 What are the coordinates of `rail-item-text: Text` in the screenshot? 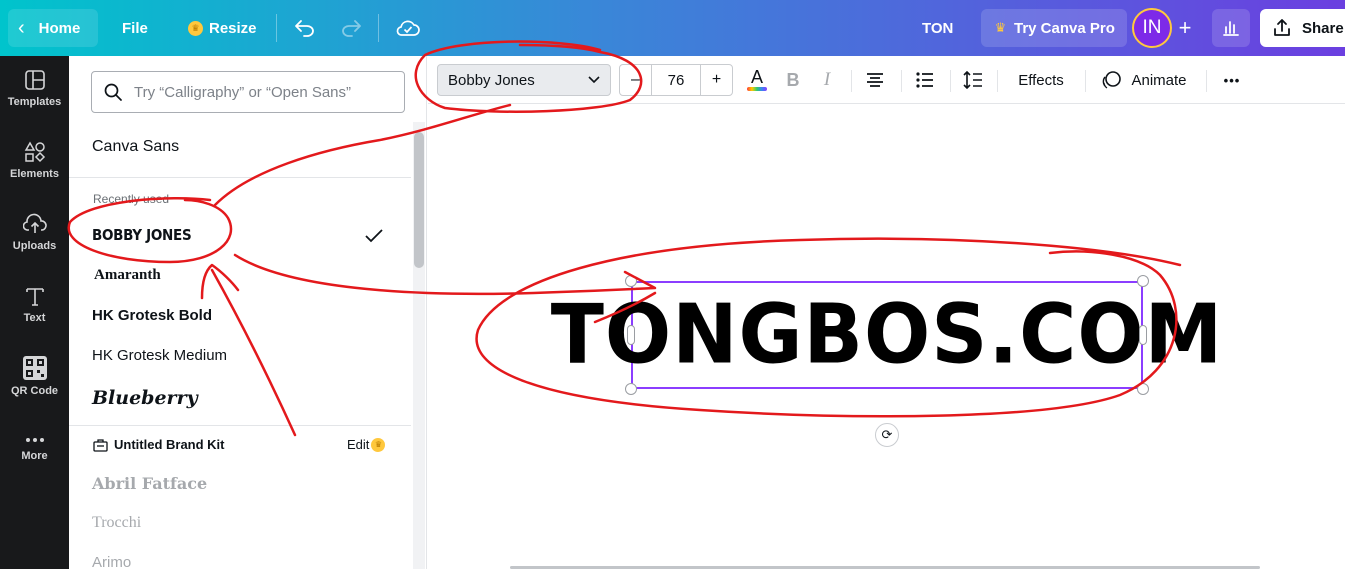 It's located at (34, 304).